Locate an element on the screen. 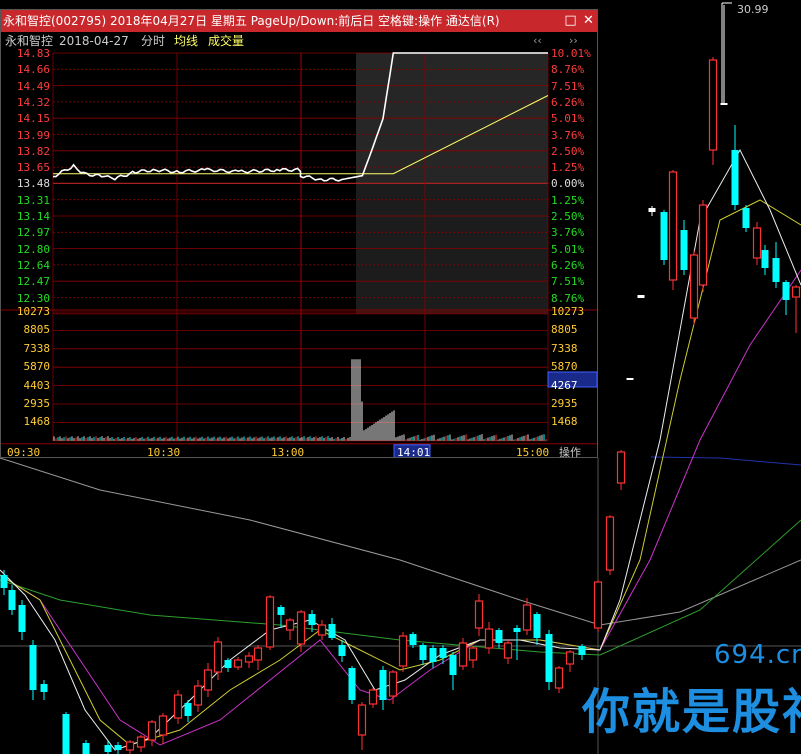 The height and width of the screenshot is (754, 801). price-axis-label: 12.47 is located at coordinates (33, 282).